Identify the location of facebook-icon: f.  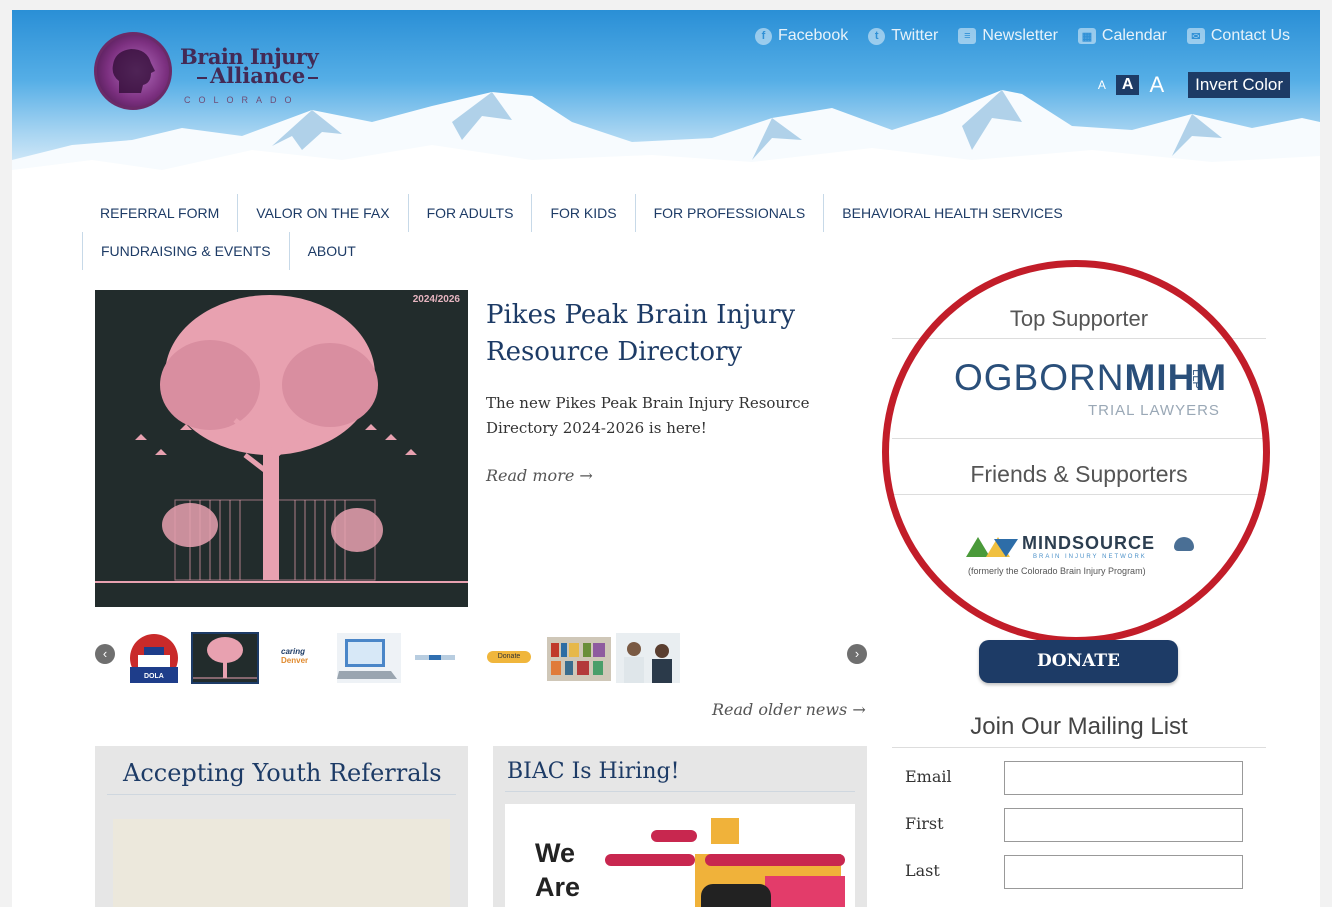
(763, 36).